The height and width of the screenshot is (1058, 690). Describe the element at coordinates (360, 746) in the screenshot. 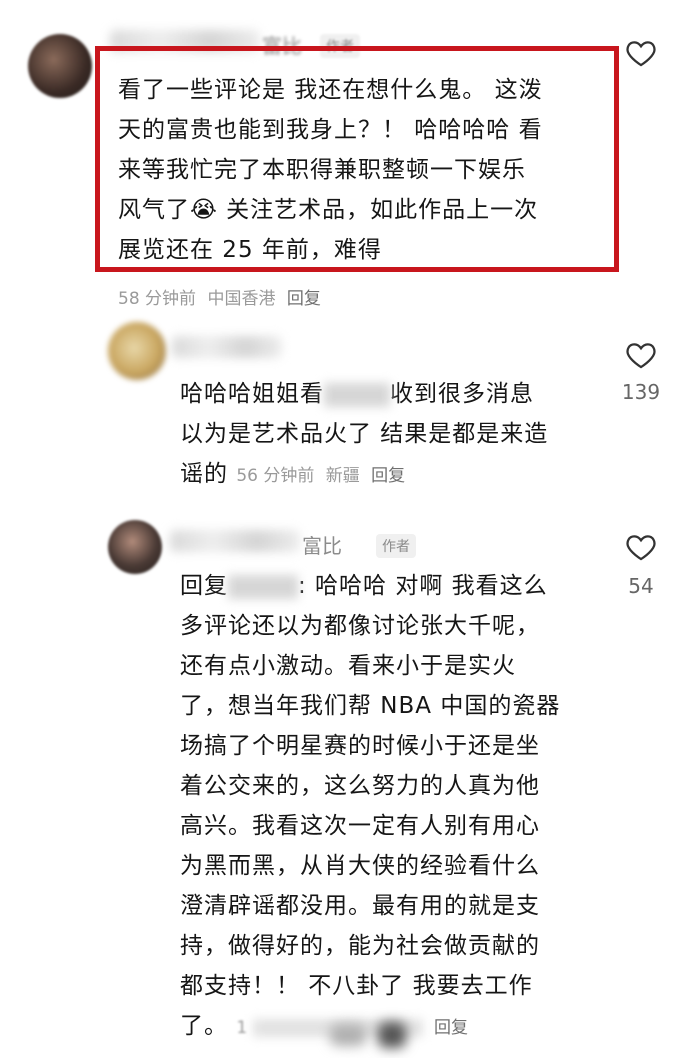

I see `comment-line: 场搞了个明星赛的时候小于还是坐` at that location.